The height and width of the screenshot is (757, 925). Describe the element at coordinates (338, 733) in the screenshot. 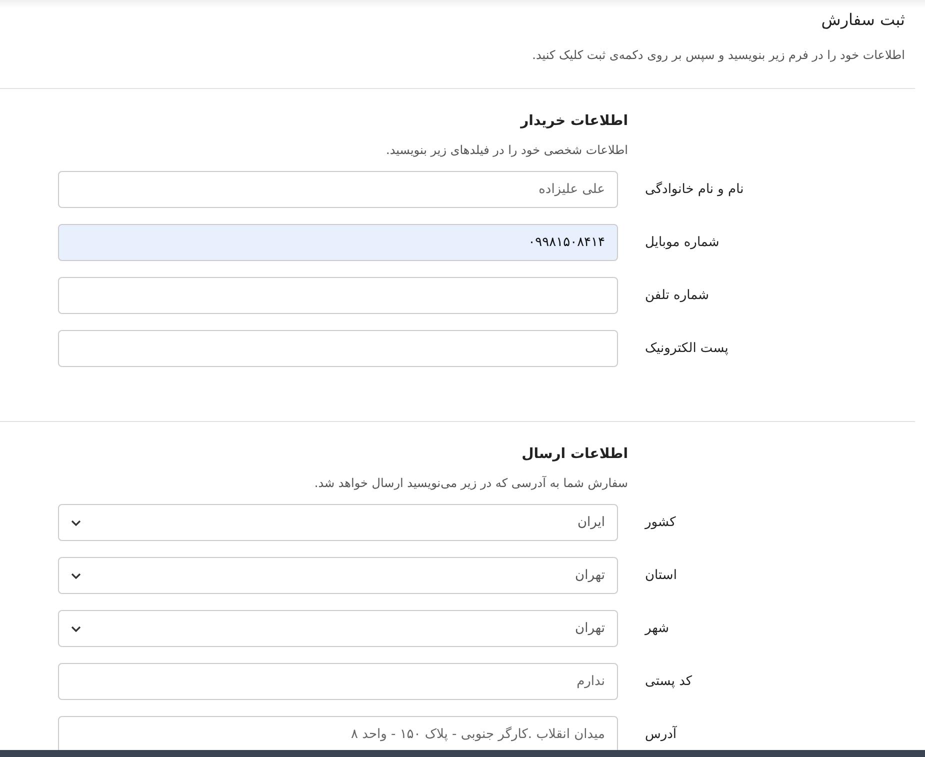

I see `input-field: میدان انقلاب .کارگر جنوبی - پلاک ۱۵۰ - واحد ۸` at that location.